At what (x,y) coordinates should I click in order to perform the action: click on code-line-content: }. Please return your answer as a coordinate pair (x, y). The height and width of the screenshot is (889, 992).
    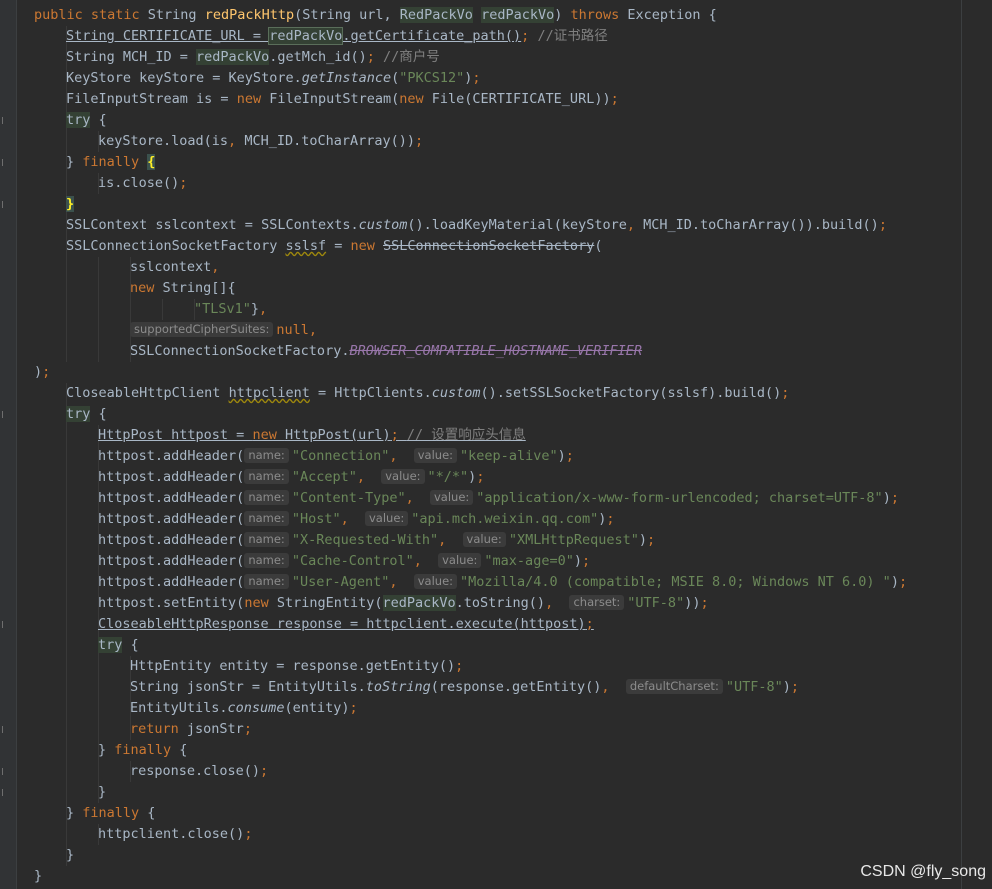
    Looking at the image, I should click on (70, 855).